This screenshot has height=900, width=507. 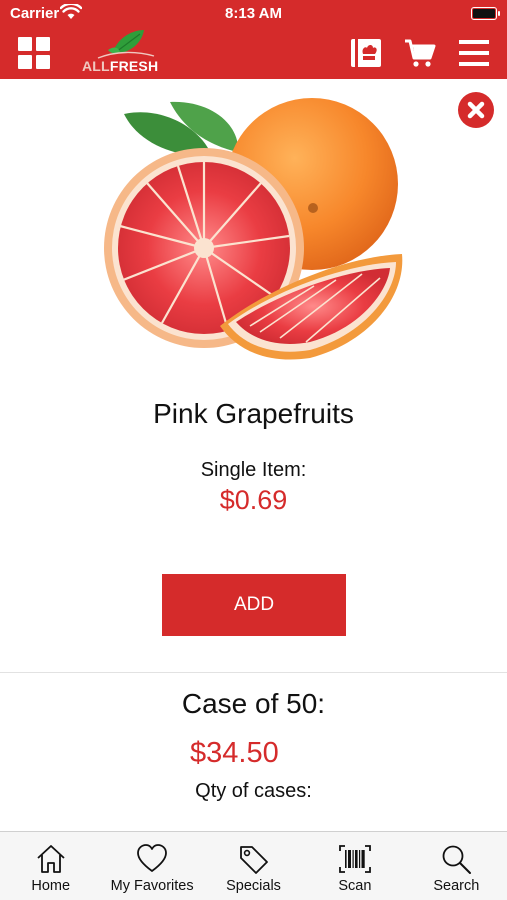 I want to click on close-button, so click(x=476, y=110).